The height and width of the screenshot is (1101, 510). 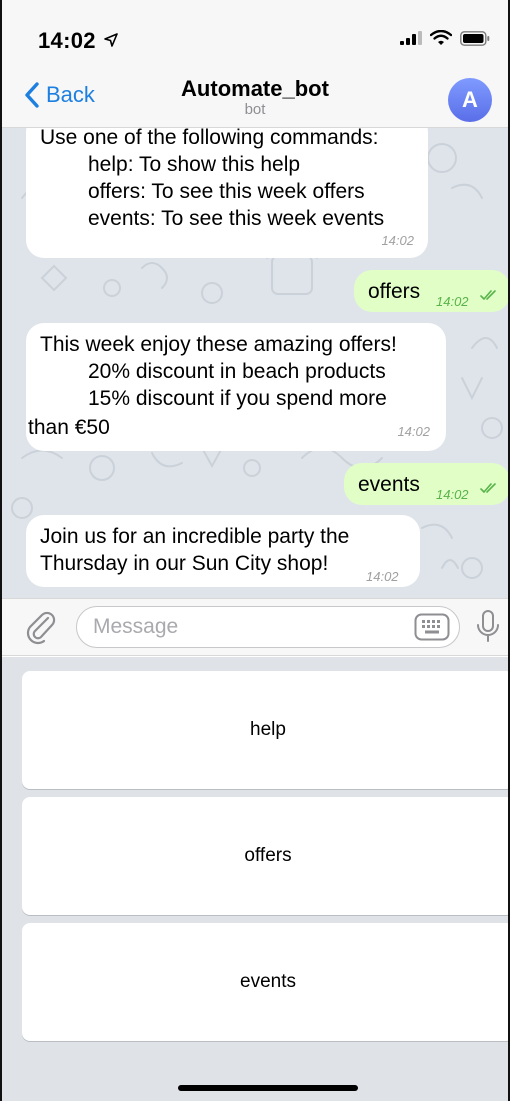 I want to click on chat-title: Automate_bot, so click(x=255, y=88).